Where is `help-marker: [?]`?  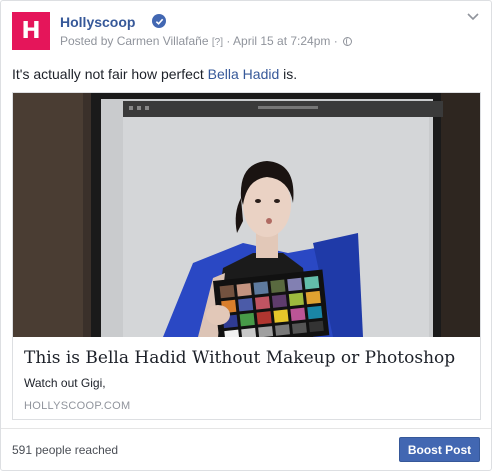 help-marker: [?] is located at coordinates (217, 42).